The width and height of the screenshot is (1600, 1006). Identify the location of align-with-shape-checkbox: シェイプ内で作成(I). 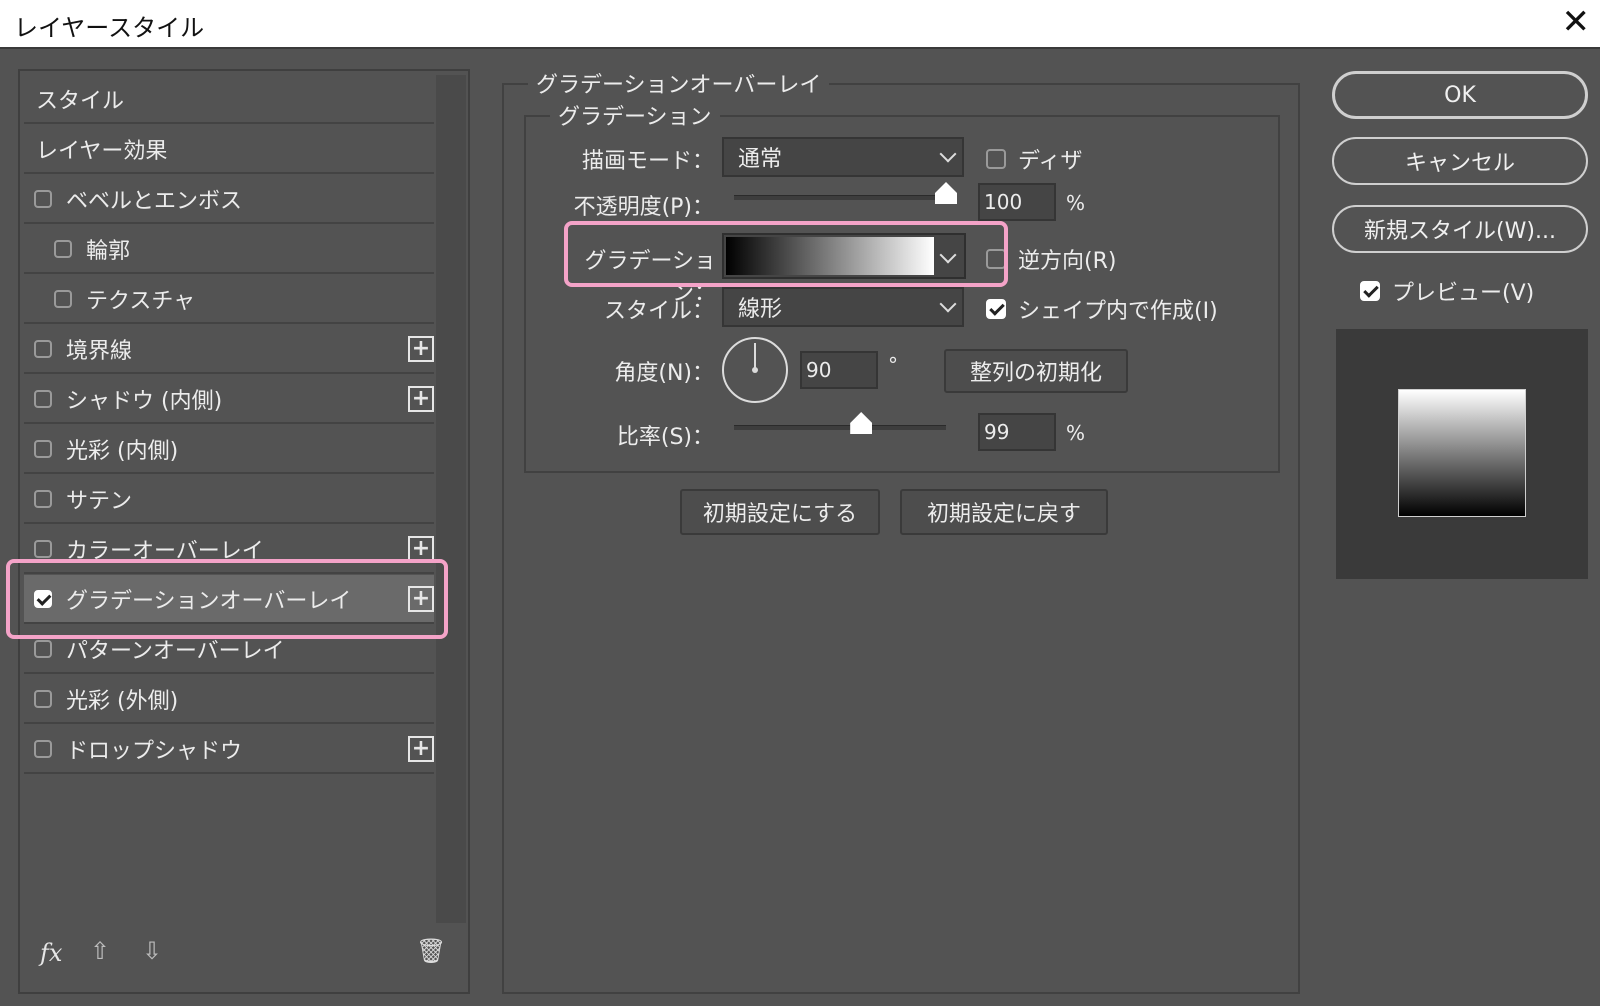
(1102, 309).